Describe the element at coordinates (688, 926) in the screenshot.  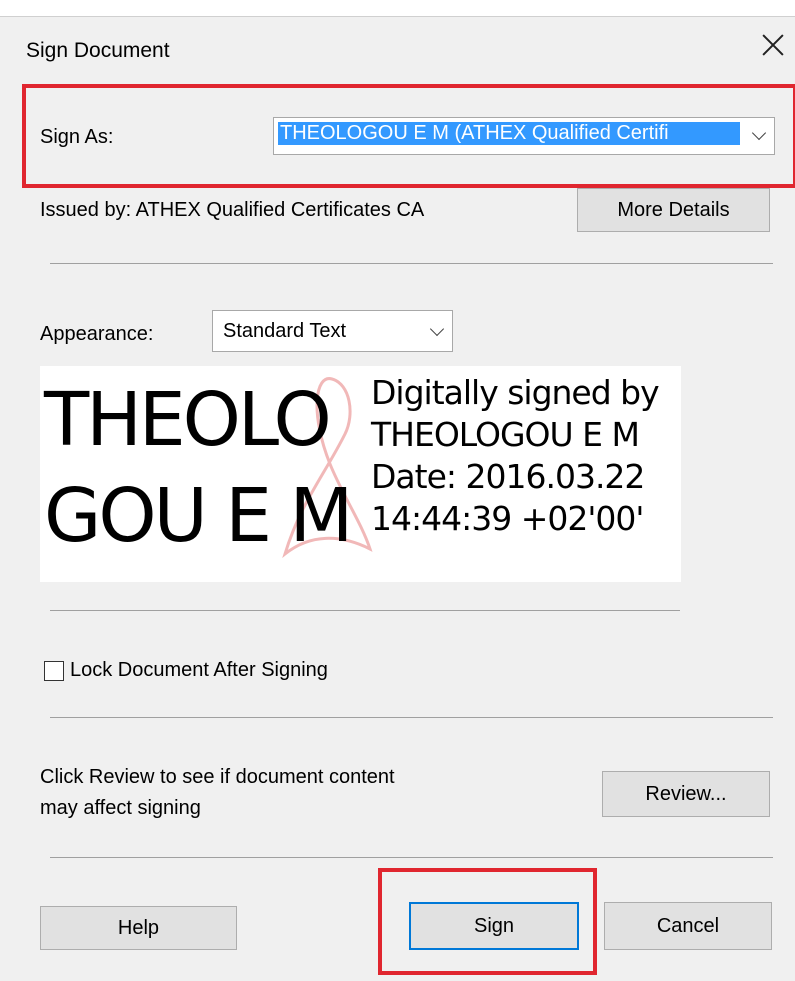
I see `cancel-button: Cancel` at that location.